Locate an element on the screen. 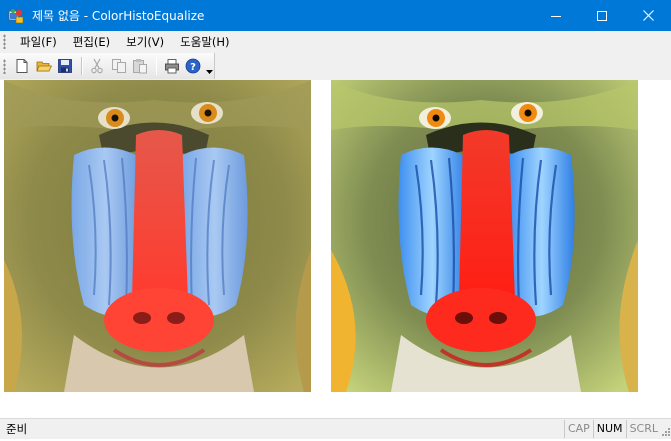  new-file-icon is located at coordinates (22, 66).